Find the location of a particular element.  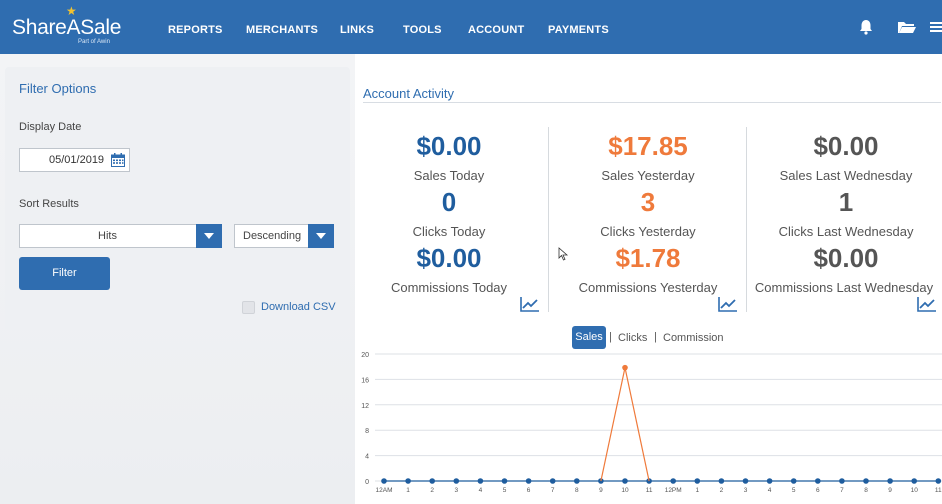

mouse-cursor-icon is located at coordinates (563, 254).